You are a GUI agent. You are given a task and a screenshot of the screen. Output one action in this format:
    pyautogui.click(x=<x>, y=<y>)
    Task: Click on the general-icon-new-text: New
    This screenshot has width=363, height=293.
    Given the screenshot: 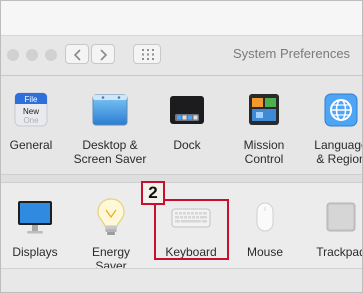 What is the action you would take?
    pyautogui.click(x=31, y=111)
    